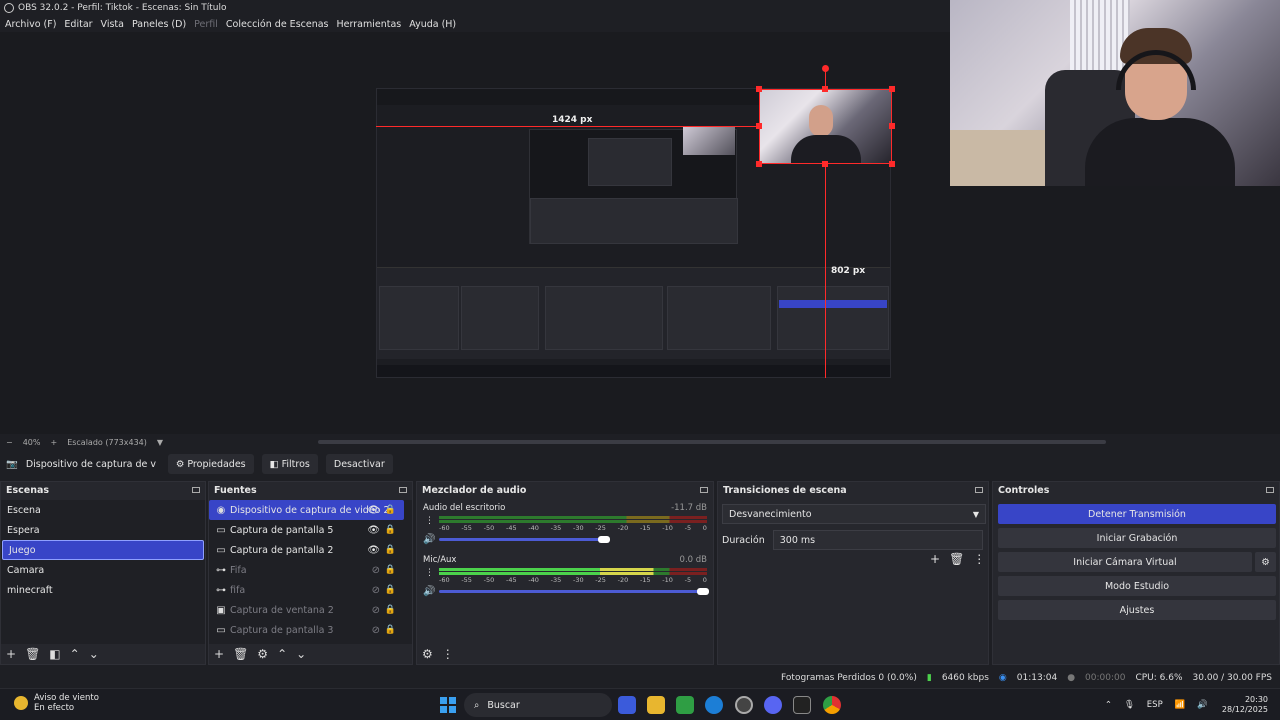 This screenshot has height=720, width=1280. I want to click on add-scene-icon: +, so click(11, 654).